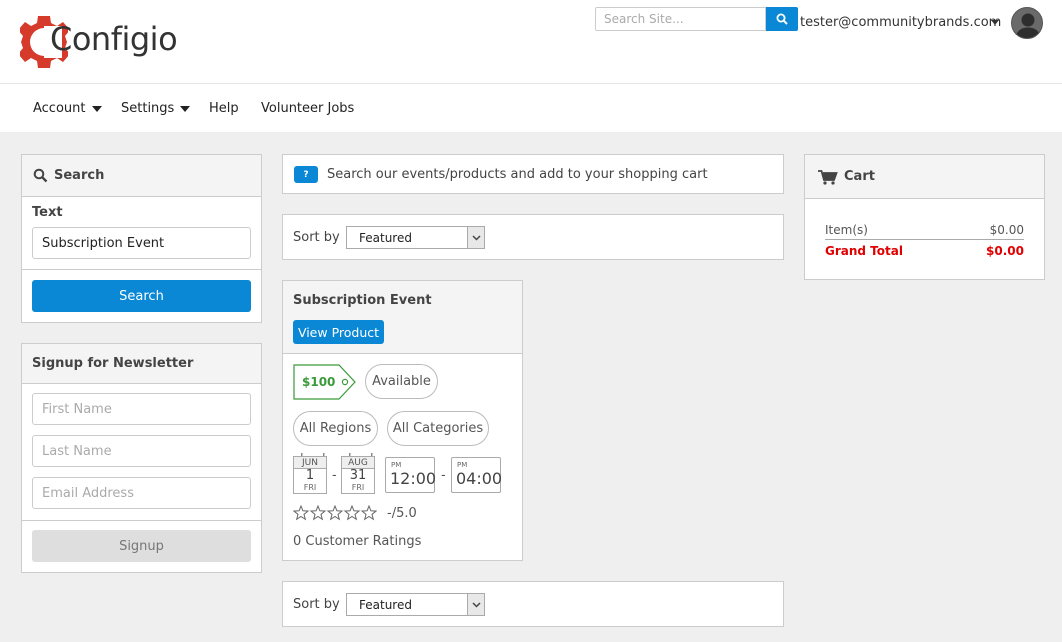 The width and height of the screenshot is (1062, 642). Describe the element at coordinates (402, 317) in the screenshot. I see `product-card-header: Subscription Event View Product` at that location.